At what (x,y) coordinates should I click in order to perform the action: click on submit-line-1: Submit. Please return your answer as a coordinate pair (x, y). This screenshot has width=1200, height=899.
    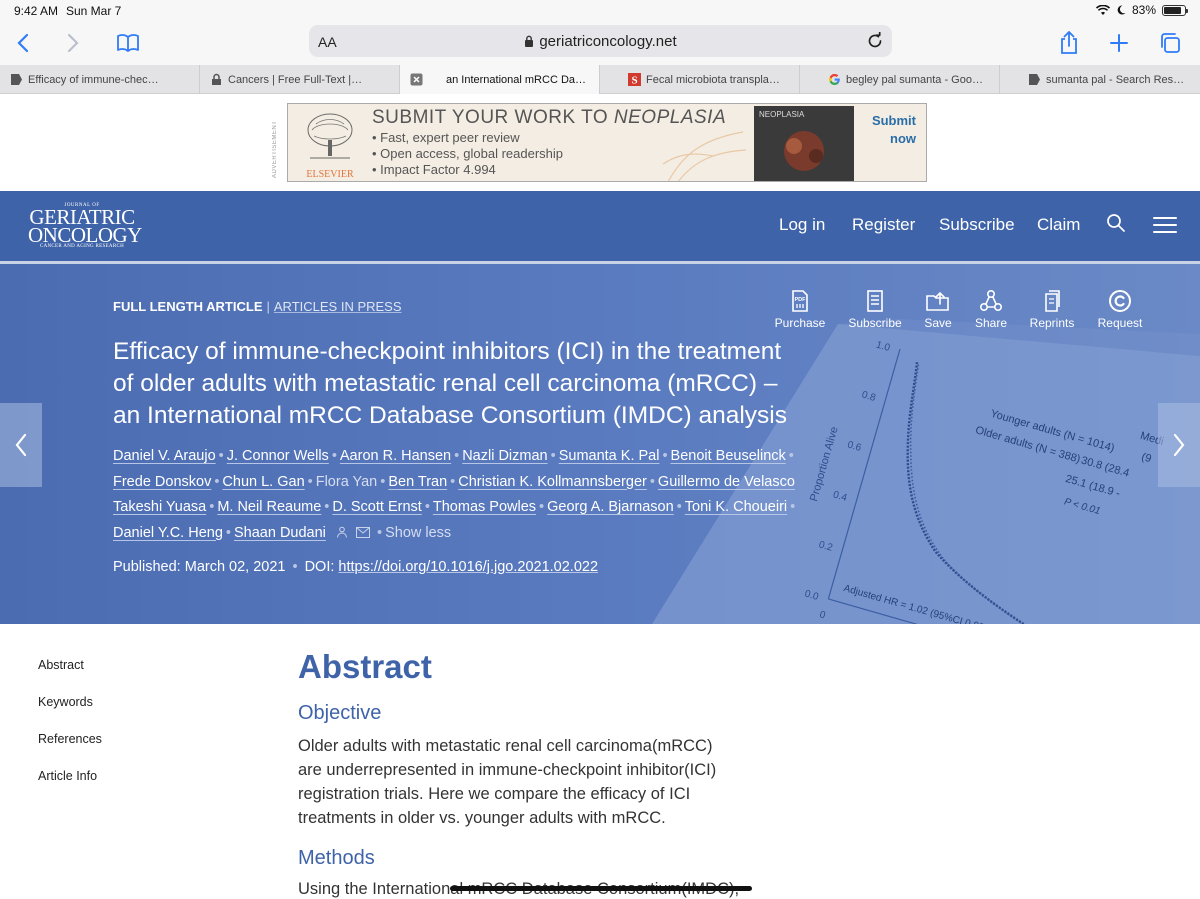
    Looking at the image, I should click on (893, 120).